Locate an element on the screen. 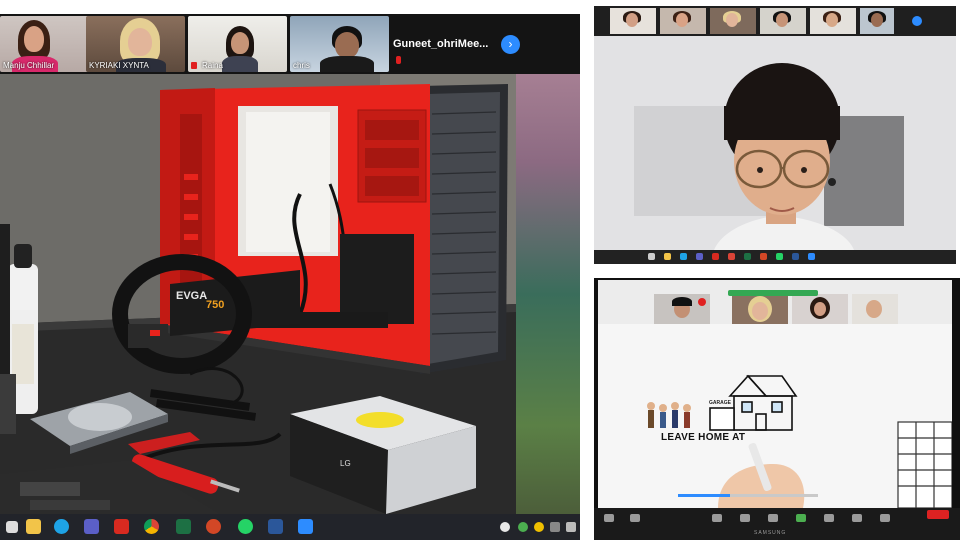 This screenshot has width=960, height=540. participant-name: Manju Chhillar is located at coordinates (29, 65).